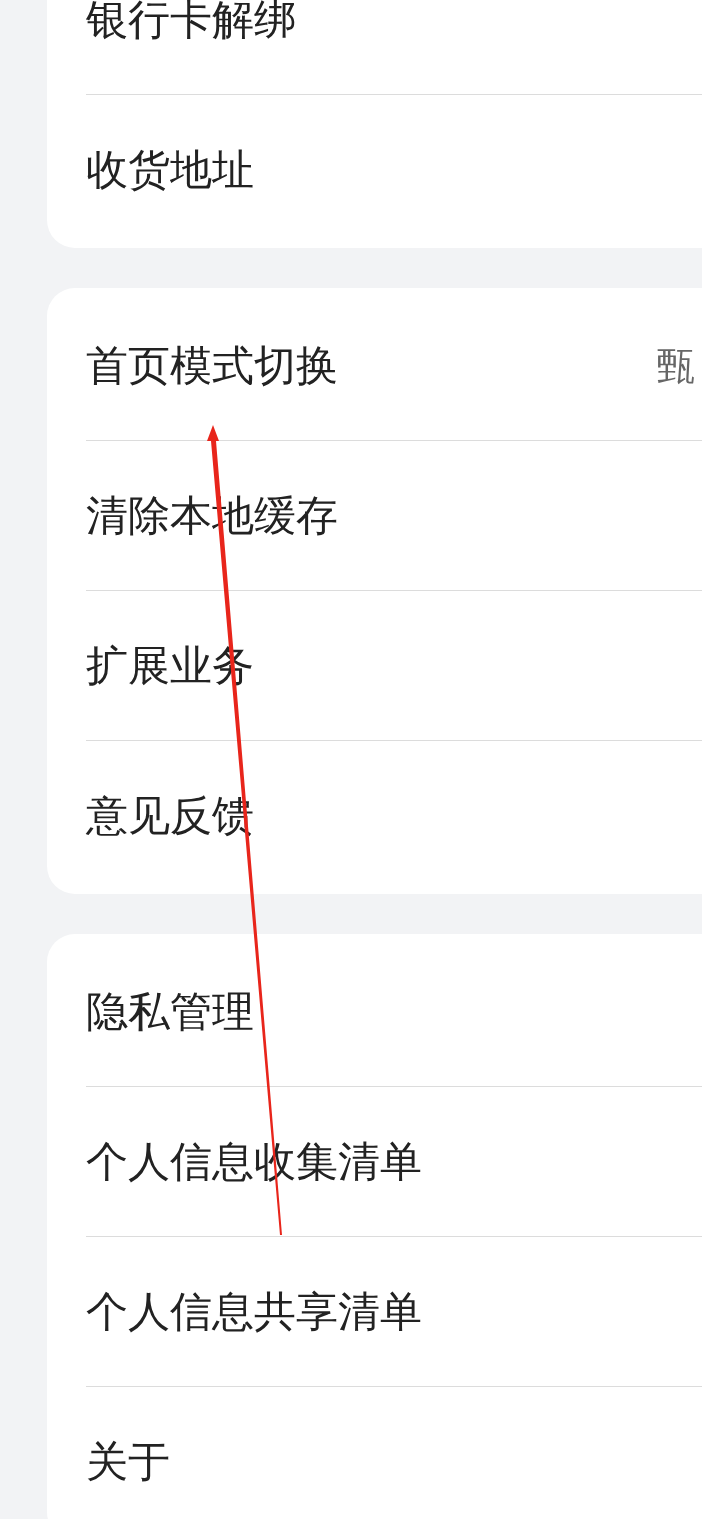 The height and width of the screenshot is (1519, 702). Describe the element at coordinates (676, 365) in the screenshot. I see `row-value: 甄` at that location.